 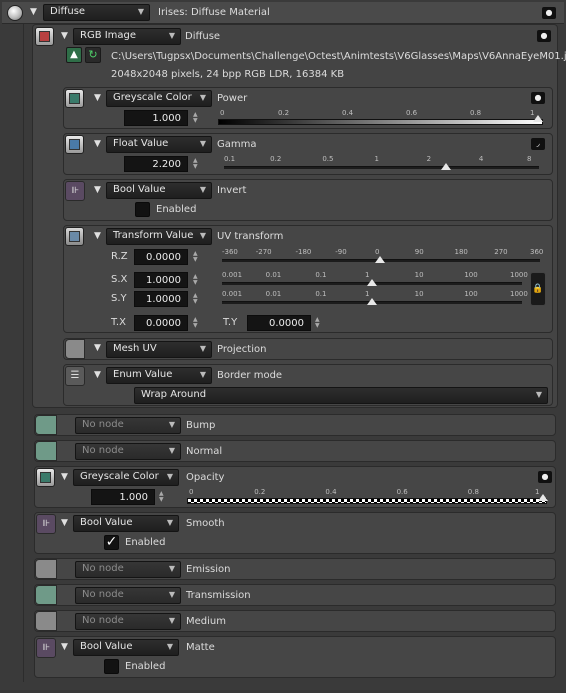 I want to click on gamma-type-label: Float Value, so click(x=141, y=143).